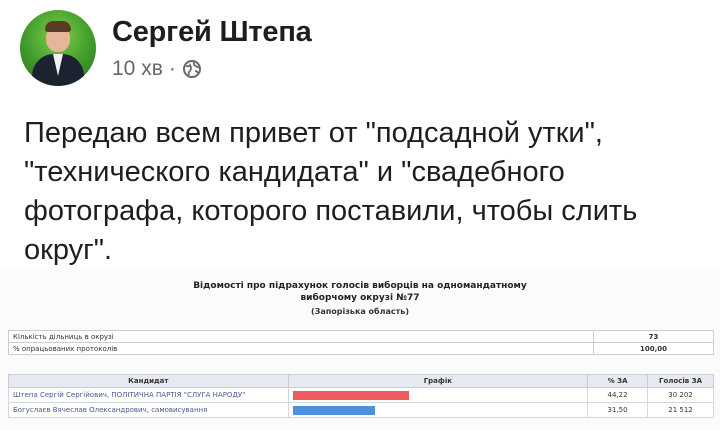 Image resolution: width=720 pixels, height=430 pixels. I want to click on table-header-row: Кандидат Графік % ЗА Голосів ЗА, so click(361, 381).